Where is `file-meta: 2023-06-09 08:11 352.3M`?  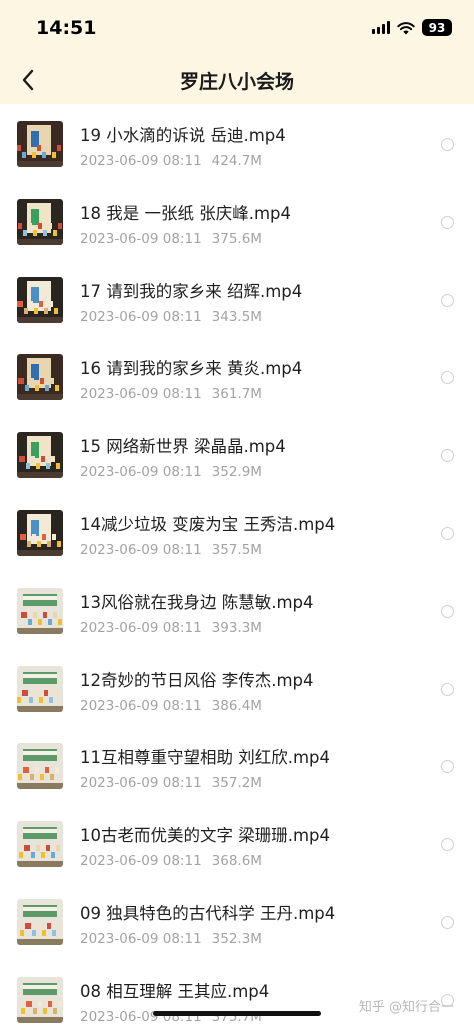
file-meta: 2023-06-09 08:11 352.3M is located at coordinates (171, 939).